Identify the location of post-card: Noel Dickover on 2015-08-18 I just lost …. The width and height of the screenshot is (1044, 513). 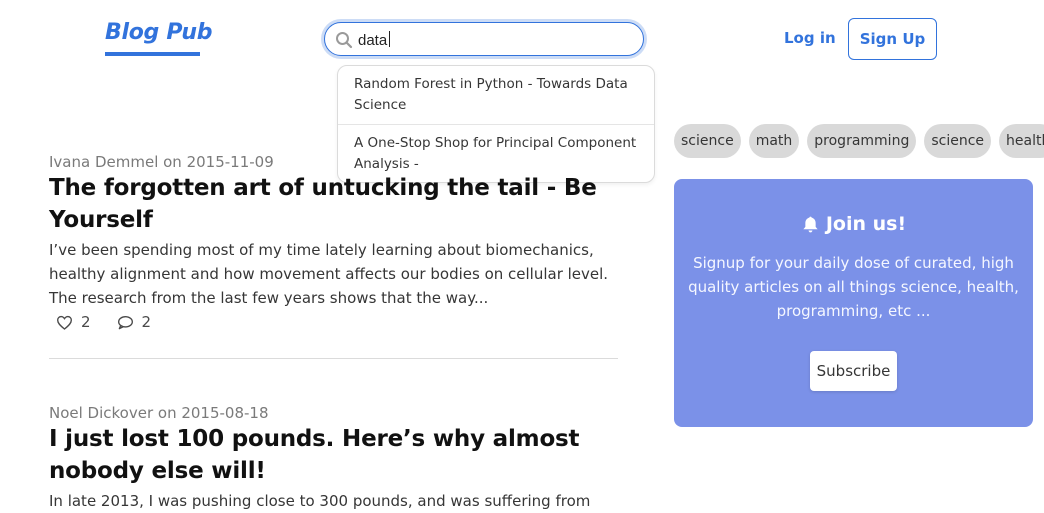
(334, 458).